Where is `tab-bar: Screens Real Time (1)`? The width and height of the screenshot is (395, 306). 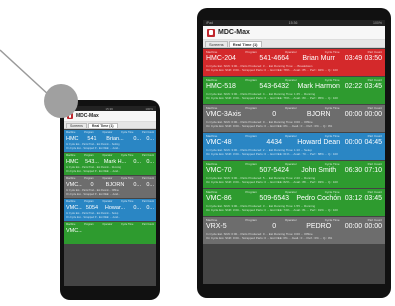
tab-bar: Screens Real Time (1) is located at coordinates (110, 125).